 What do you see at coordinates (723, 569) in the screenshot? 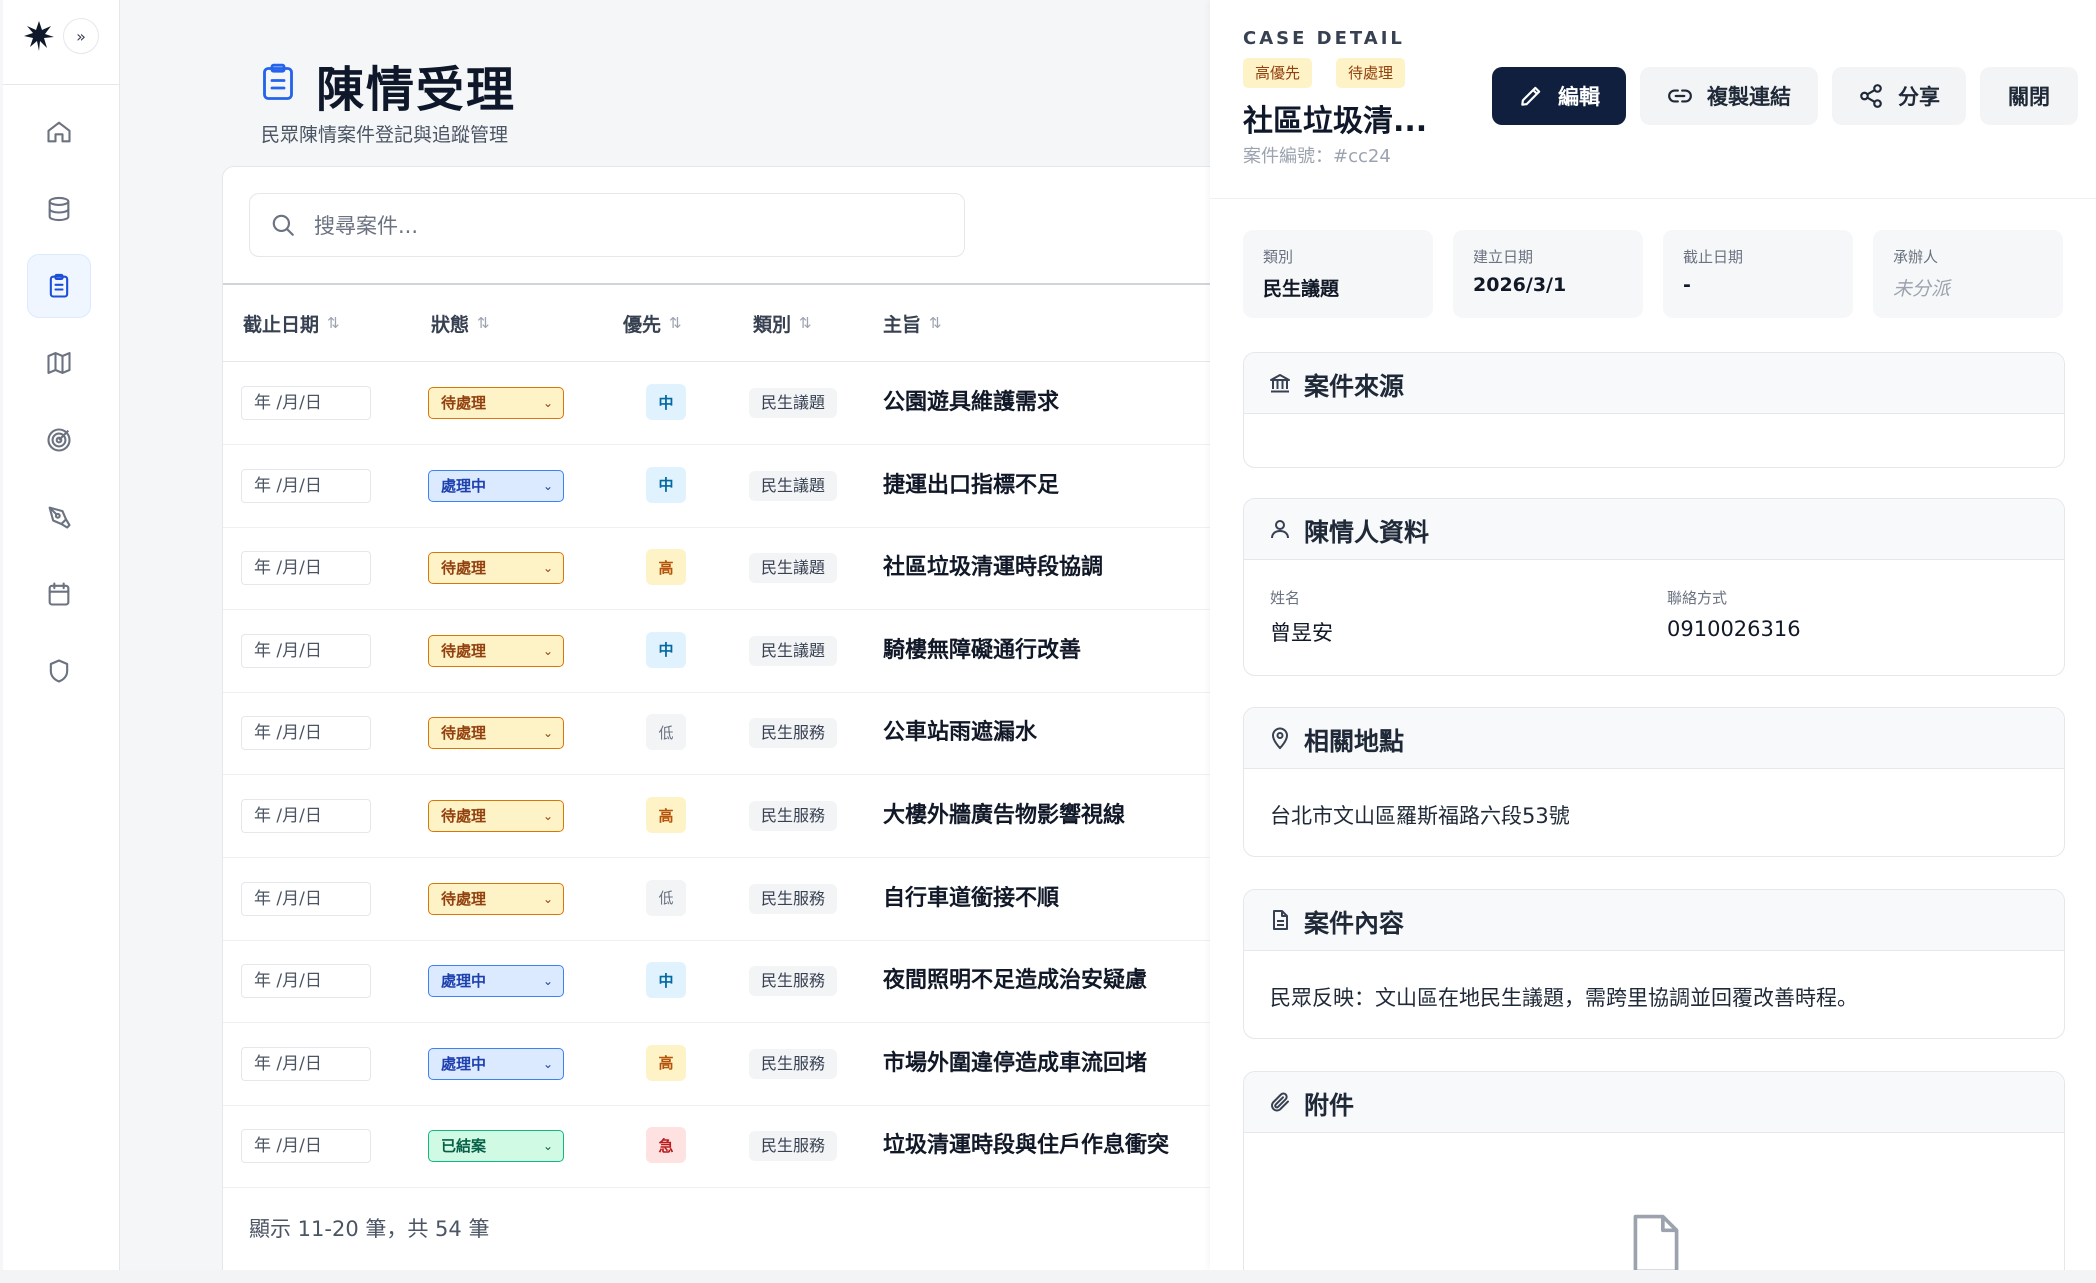
I see `table-row: 年 /月/日 待處理 ⌄ 高 民生議題 社區垃圾清運時段協調` at bounding box center [723, 569].